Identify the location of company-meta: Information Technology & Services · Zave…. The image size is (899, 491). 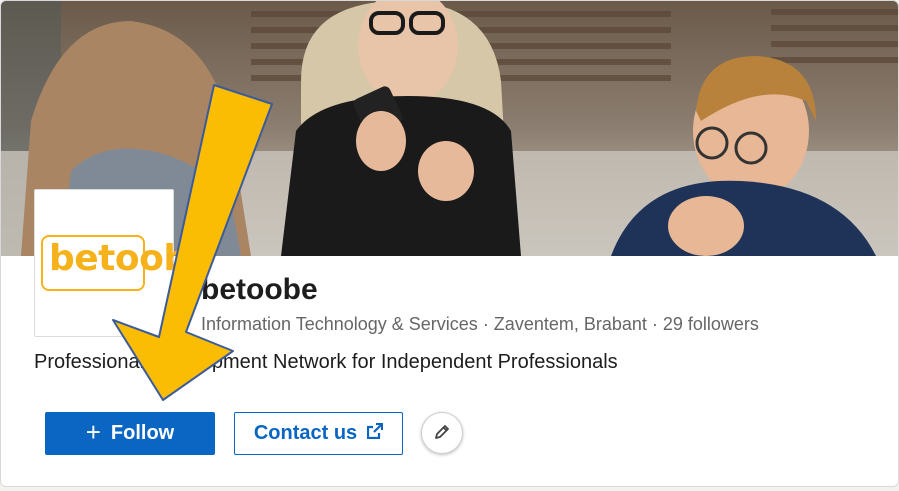
(480, 324).